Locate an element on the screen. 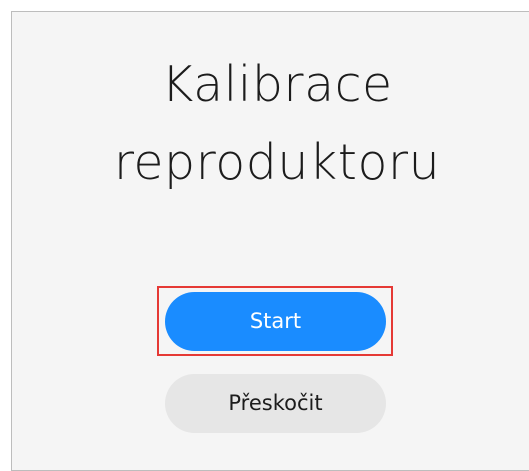 The width and height of the screenshot is (529, 471). skip-button: Přeskočit is located at coordinates (275, 403).